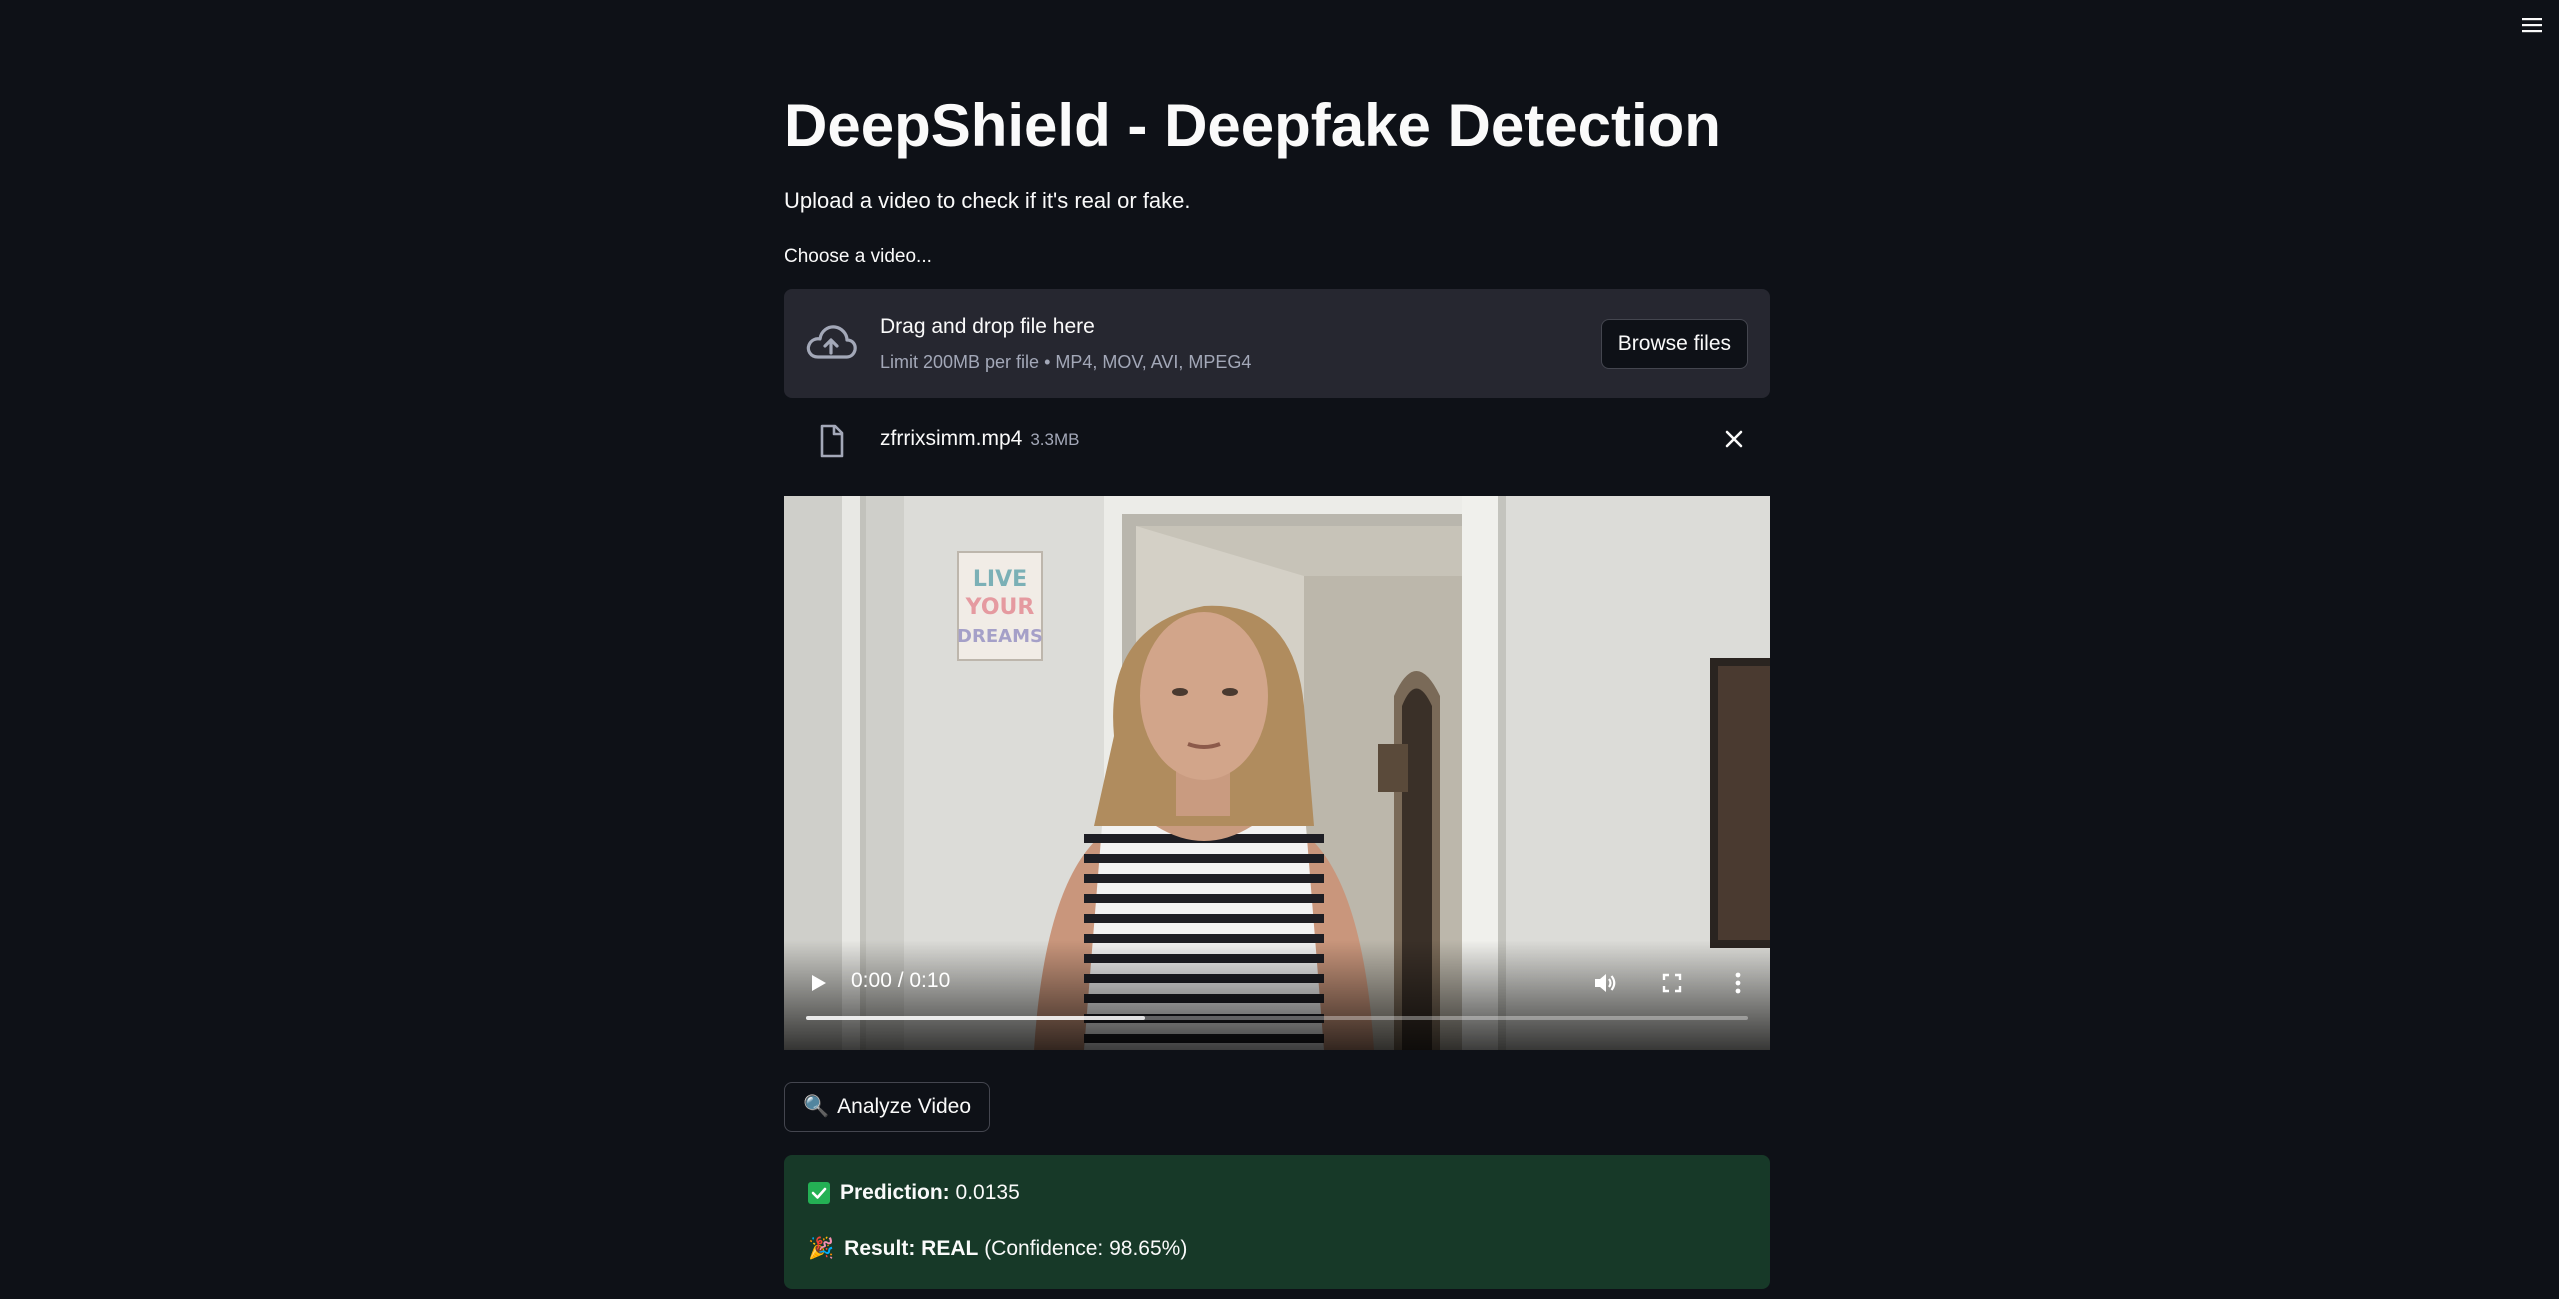 The width and height of the screenshot is (2559, 1299). Describe the element at coordinates (895, 1192) in the screenshot. I see `prediction-label: Prediction:` at that location.